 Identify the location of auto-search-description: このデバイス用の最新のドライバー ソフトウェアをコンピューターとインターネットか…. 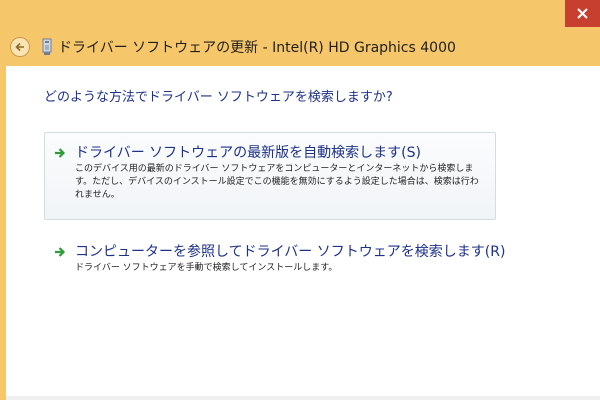
(277, 182).